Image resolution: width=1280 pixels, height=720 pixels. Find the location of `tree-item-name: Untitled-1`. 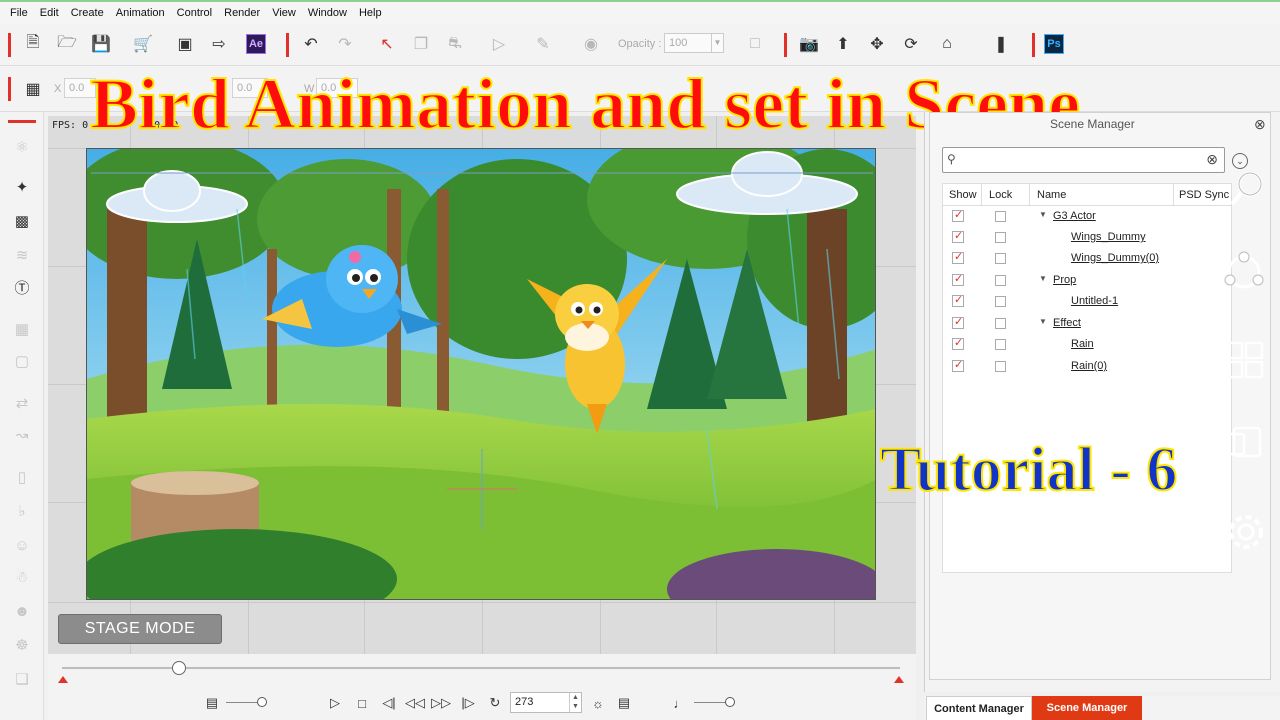

tree-item-name: Untitled-1 is located at coordinates (1094, 301).